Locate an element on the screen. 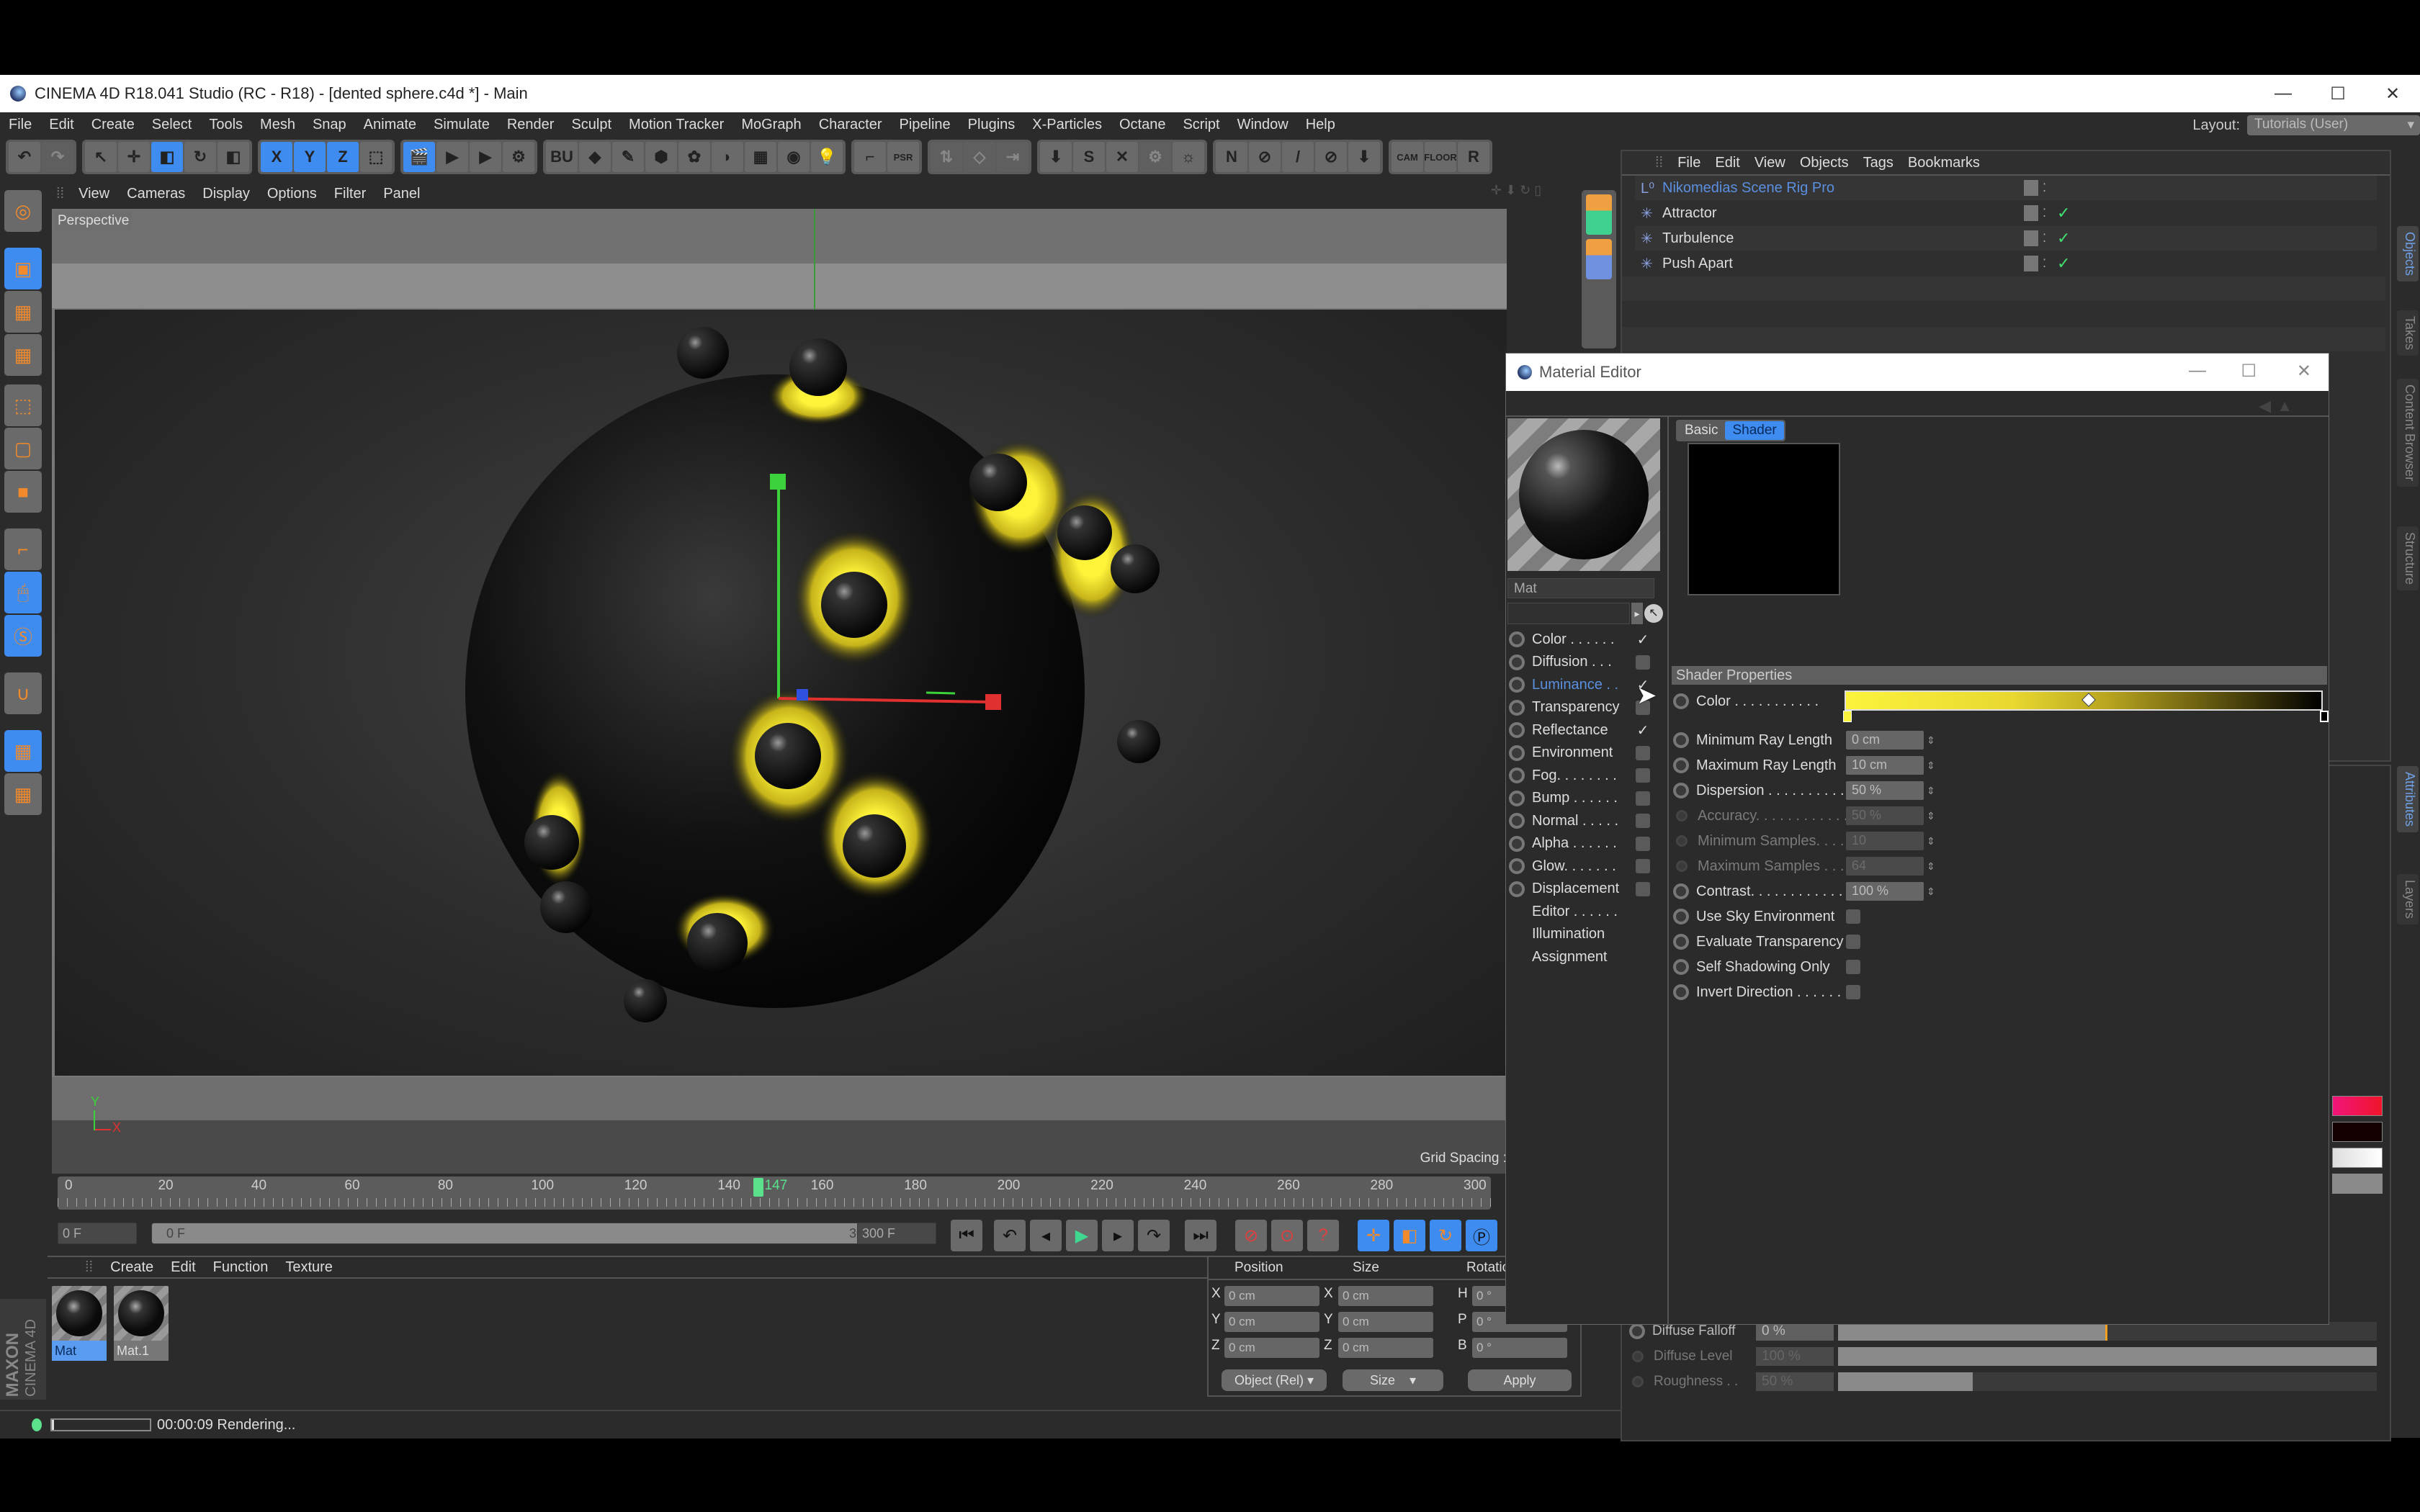 Image resolution: width=2420 pixels, height=1512 pixels. s-plugin-button: S is located at coordinates (1089, 157).